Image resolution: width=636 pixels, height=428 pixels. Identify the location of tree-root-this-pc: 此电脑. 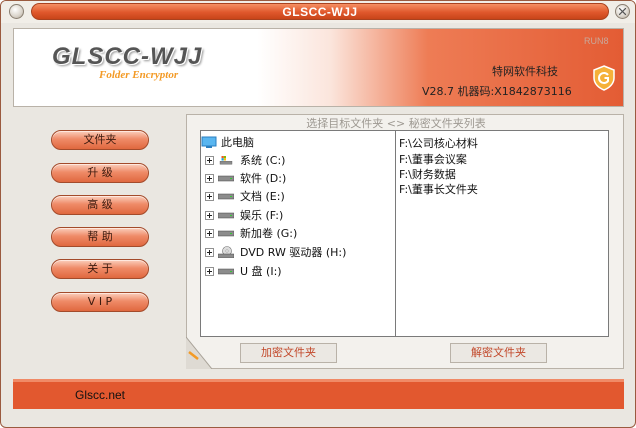
(227, 142).